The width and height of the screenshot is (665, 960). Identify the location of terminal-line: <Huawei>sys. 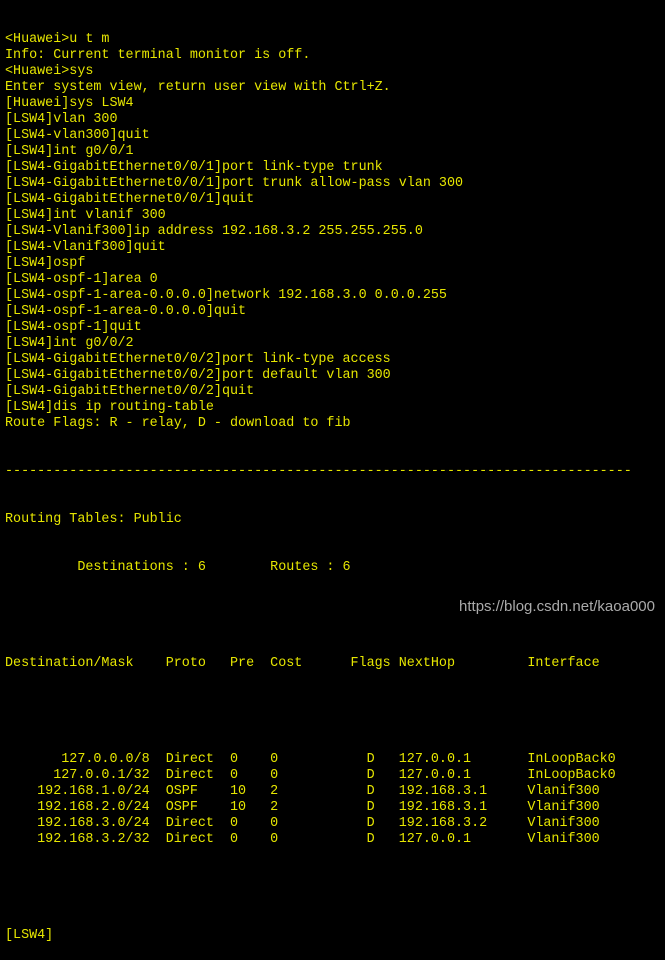
(49, 71).